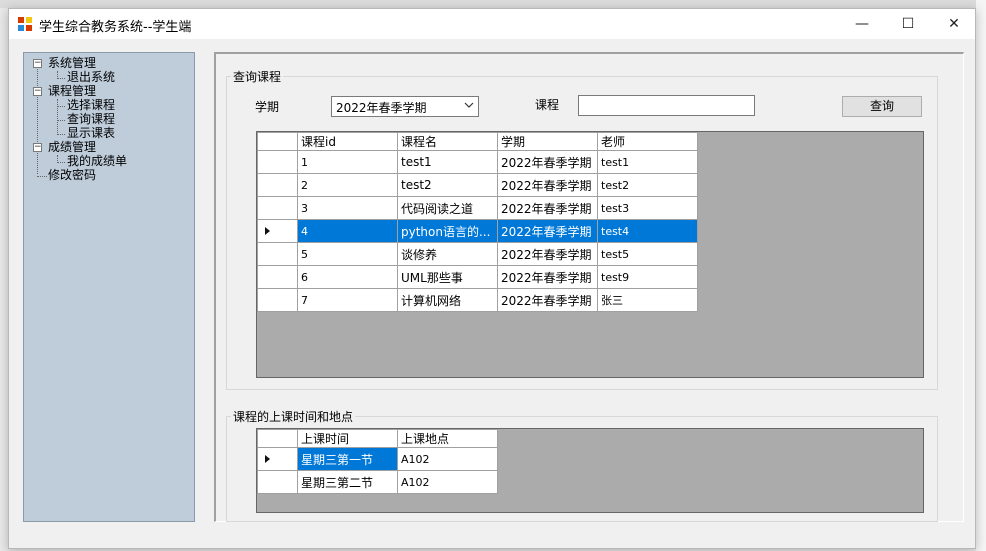 This screenshot has height=551, width=986. Describe the element at coordinates (347, 482) in the screenshot. I see `table-cell: 星期三第二节` at that location.